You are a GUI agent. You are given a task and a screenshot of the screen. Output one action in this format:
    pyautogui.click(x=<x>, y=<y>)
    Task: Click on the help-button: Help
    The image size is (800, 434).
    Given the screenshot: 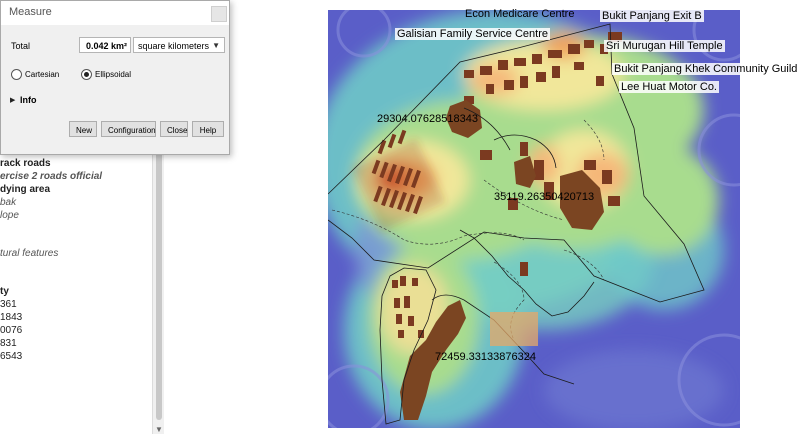 What is the action you would take?
    pyautogui.click(x=208, y=129)
    